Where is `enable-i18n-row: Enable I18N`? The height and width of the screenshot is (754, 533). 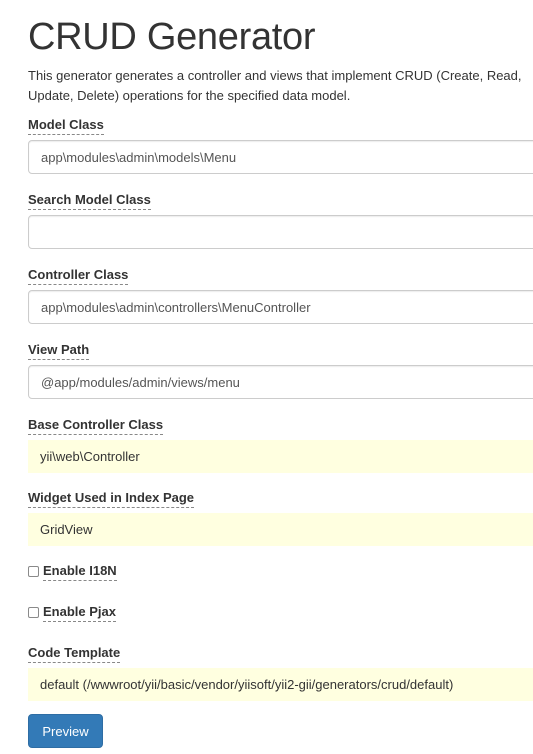 enable-i18n-row: Enable I18N is located at coordinates (72, 571).